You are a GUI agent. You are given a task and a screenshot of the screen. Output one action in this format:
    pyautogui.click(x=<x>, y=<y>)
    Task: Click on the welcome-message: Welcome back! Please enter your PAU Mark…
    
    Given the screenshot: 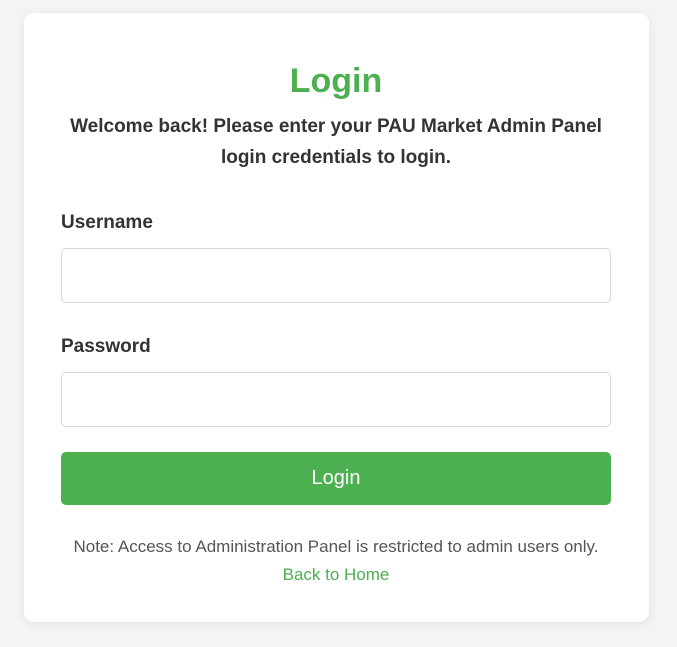 What is the action you would take?
    pyautogui.click(x=336, y=142)
    